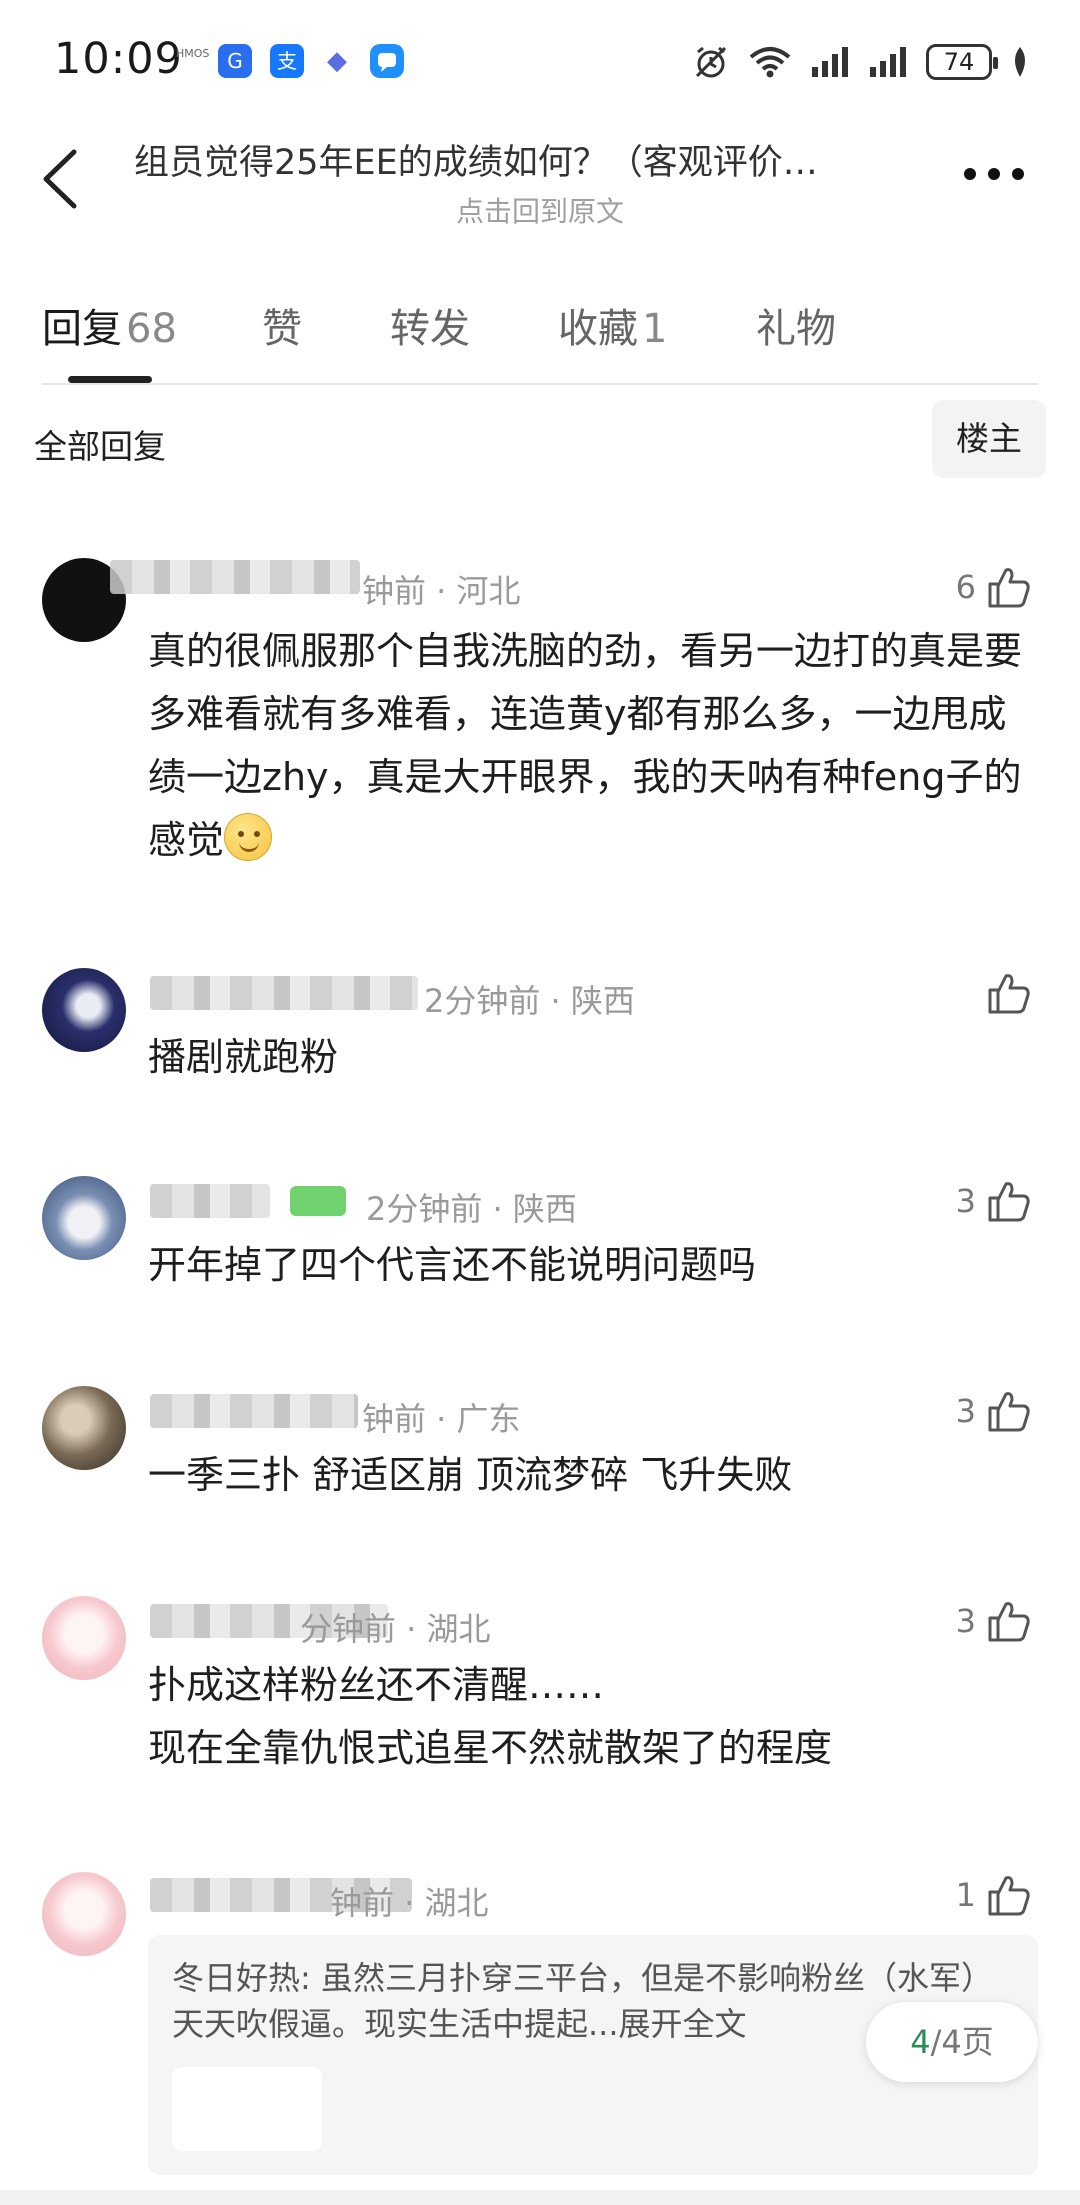 This screenshot has height=2205, width=1080. Describe the element at coordinates (241, 1978) in the screenshot. I see `sub-reply-author: 冬日好热:` at that location.